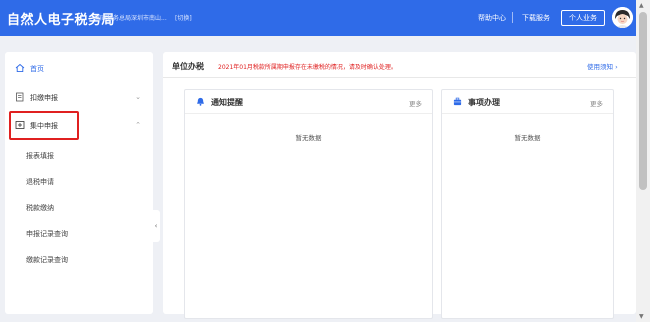 This screenshot has width=650, height=322. I want to click on sidebar-item-home: 首页, so click(79, 69).